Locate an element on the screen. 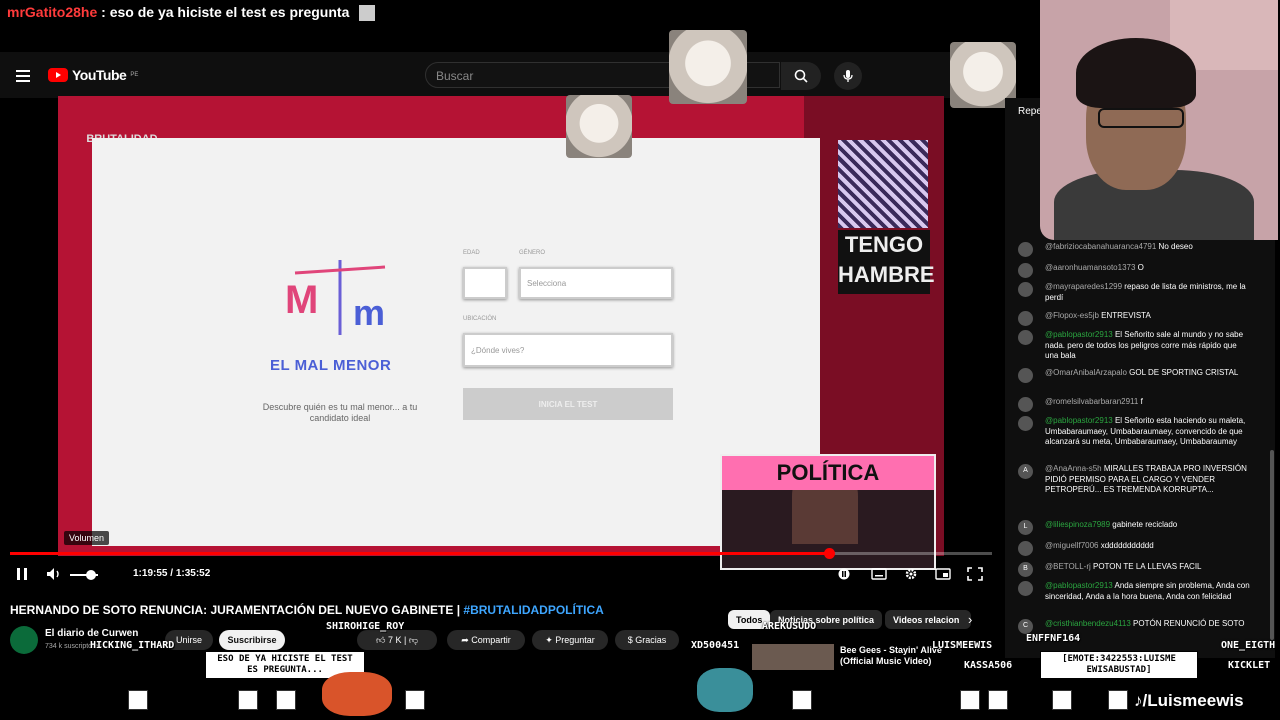 This screenshot has height=720, width=1280. progress-bar is located at coordinates (501, 553).